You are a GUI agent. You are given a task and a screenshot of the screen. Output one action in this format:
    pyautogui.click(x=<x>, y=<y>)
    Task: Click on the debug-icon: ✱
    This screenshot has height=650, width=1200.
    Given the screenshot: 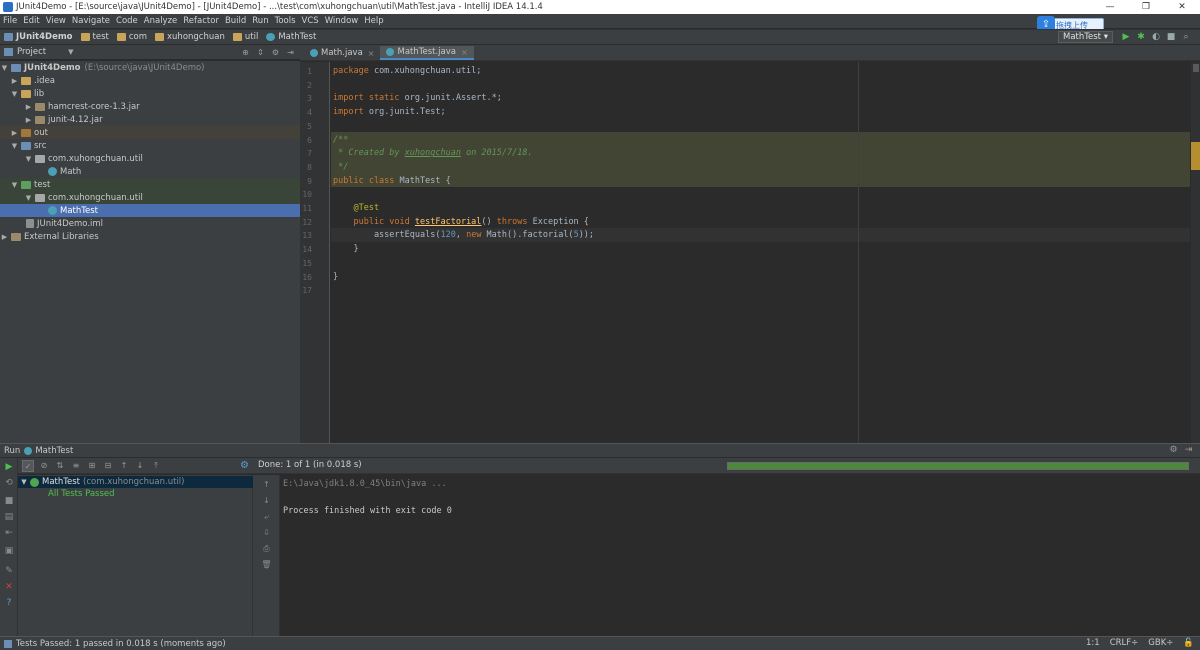 What is the action you would take?
    pyautogui.click(x=1141, y=37)
    